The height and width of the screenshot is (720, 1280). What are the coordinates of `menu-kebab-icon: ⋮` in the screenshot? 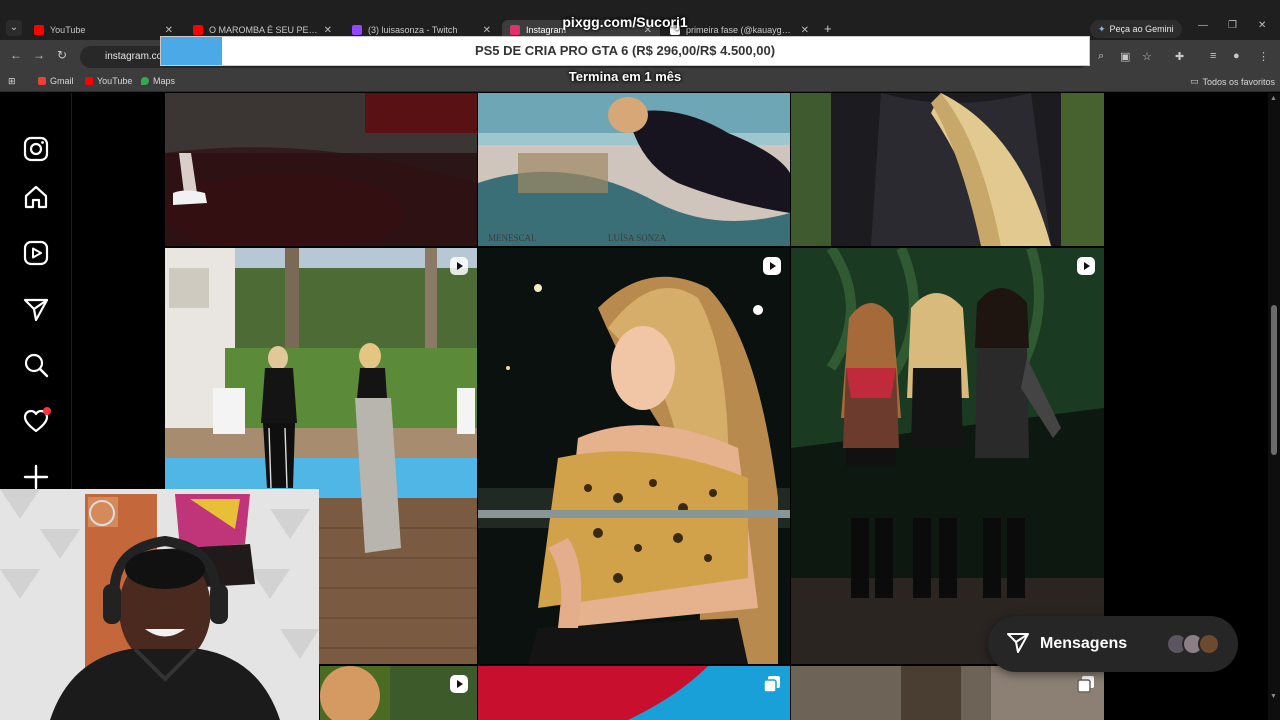 It's located at (1263, 56).